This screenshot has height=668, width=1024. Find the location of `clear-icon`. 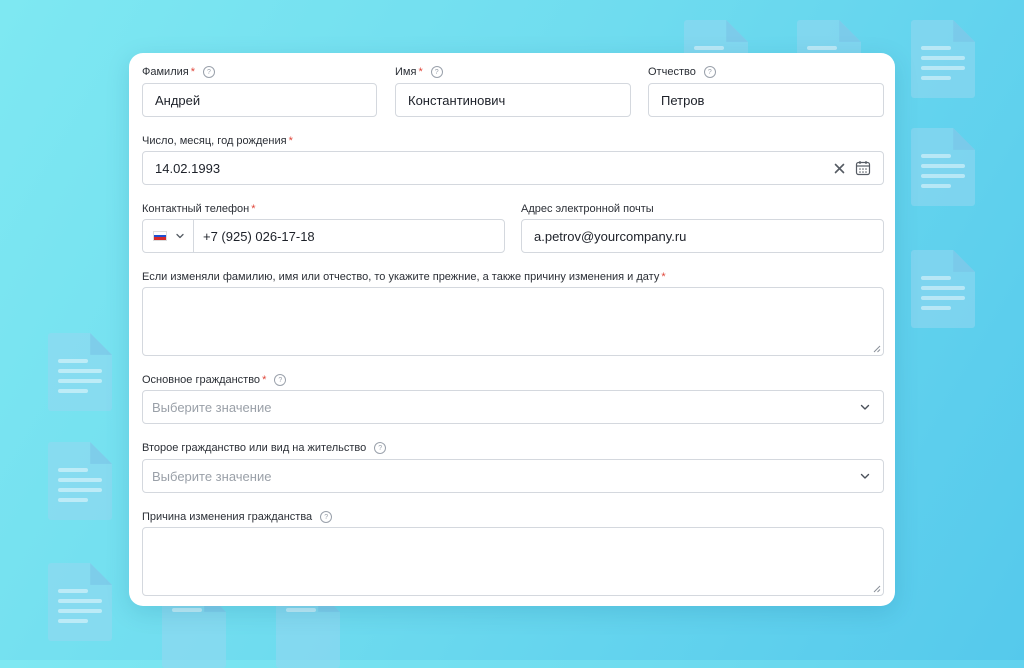

clear-icon is located at coordinates (839, 168).